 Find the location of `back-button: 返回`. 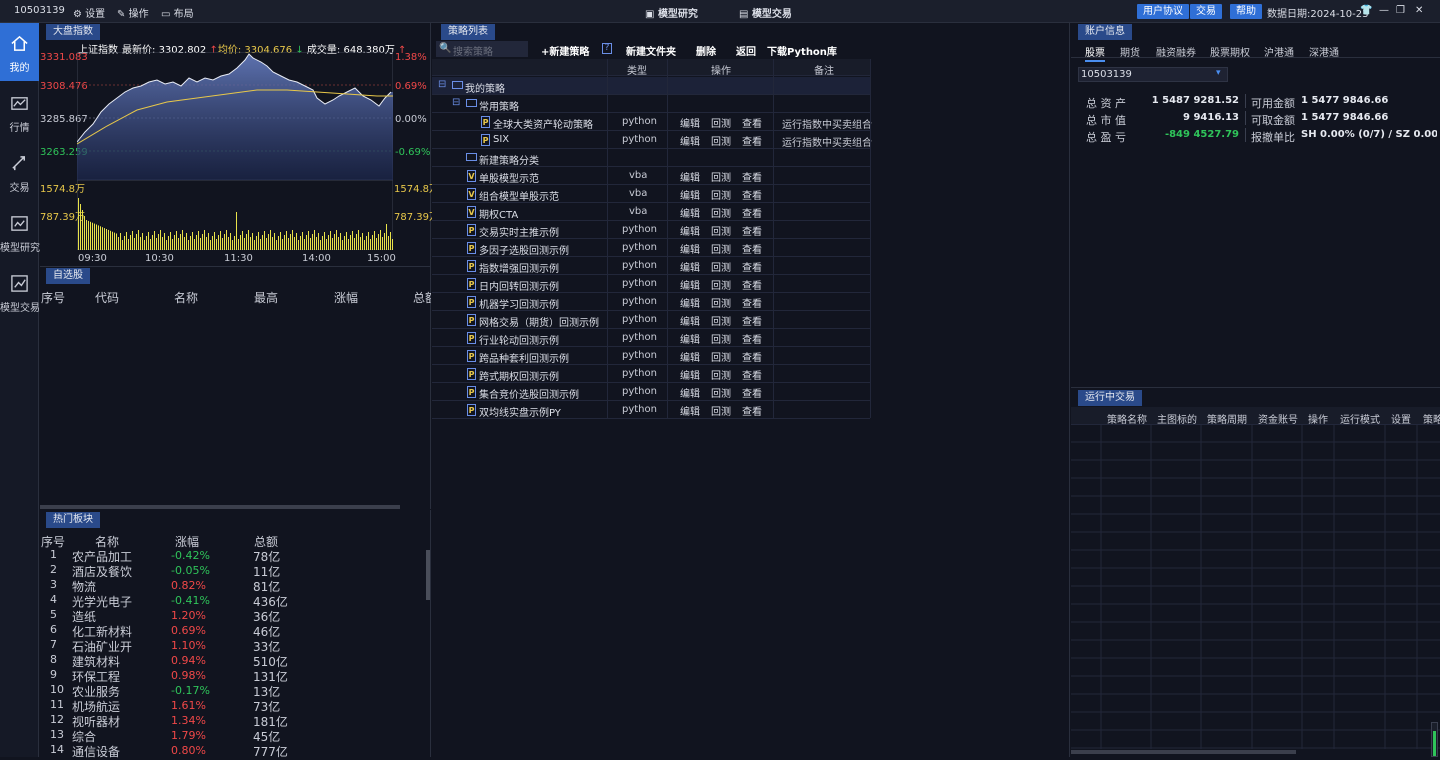

back-button: 返回 is located at coordinates (746, 50).